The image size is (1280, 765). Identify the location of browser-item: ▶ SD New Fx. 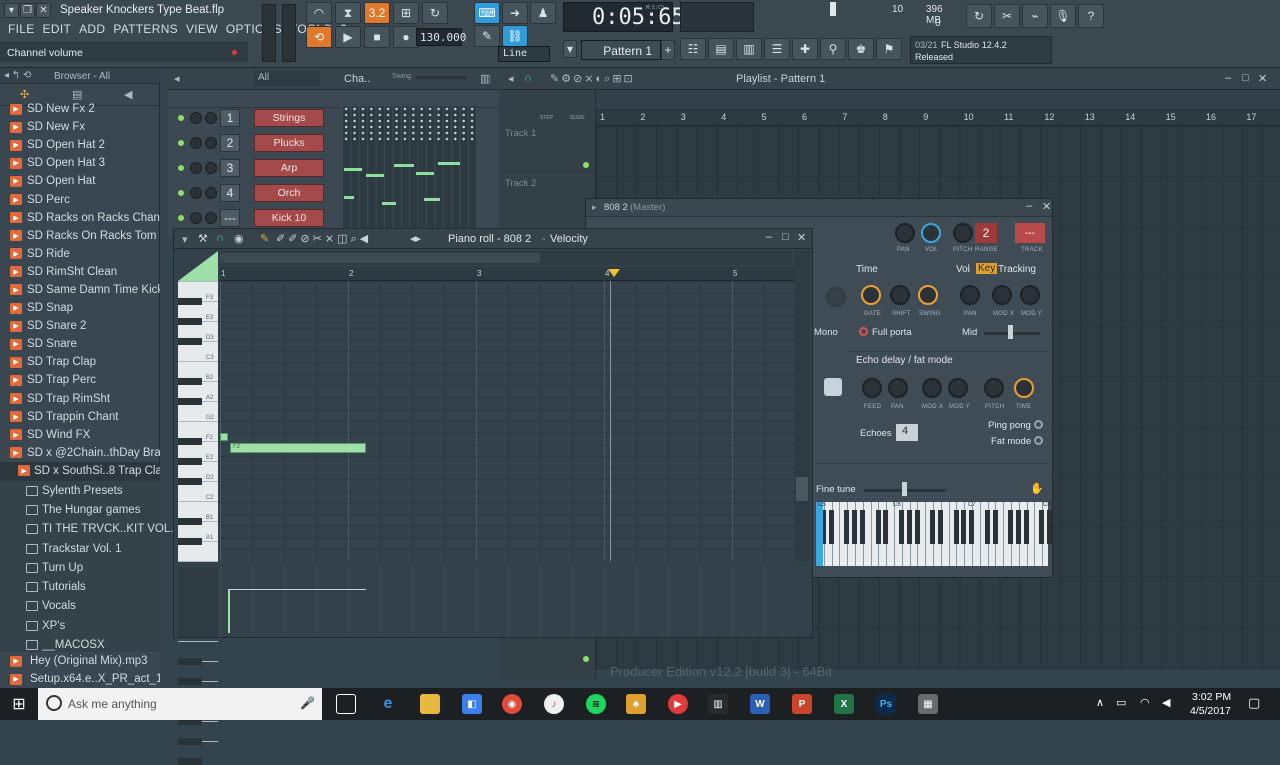
(80, 127).